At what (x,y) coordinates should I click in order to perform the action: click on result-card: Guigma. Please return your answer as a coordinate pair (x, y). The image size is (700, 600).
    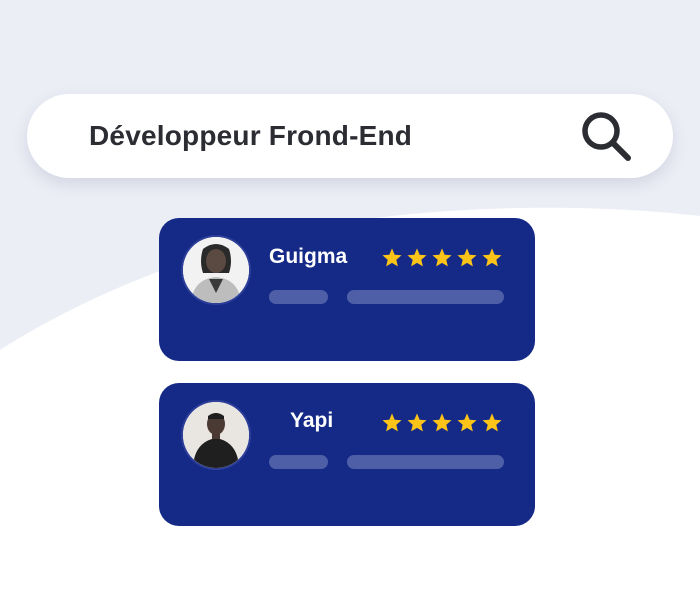
    Looking at the image, I should click on (347, 289).